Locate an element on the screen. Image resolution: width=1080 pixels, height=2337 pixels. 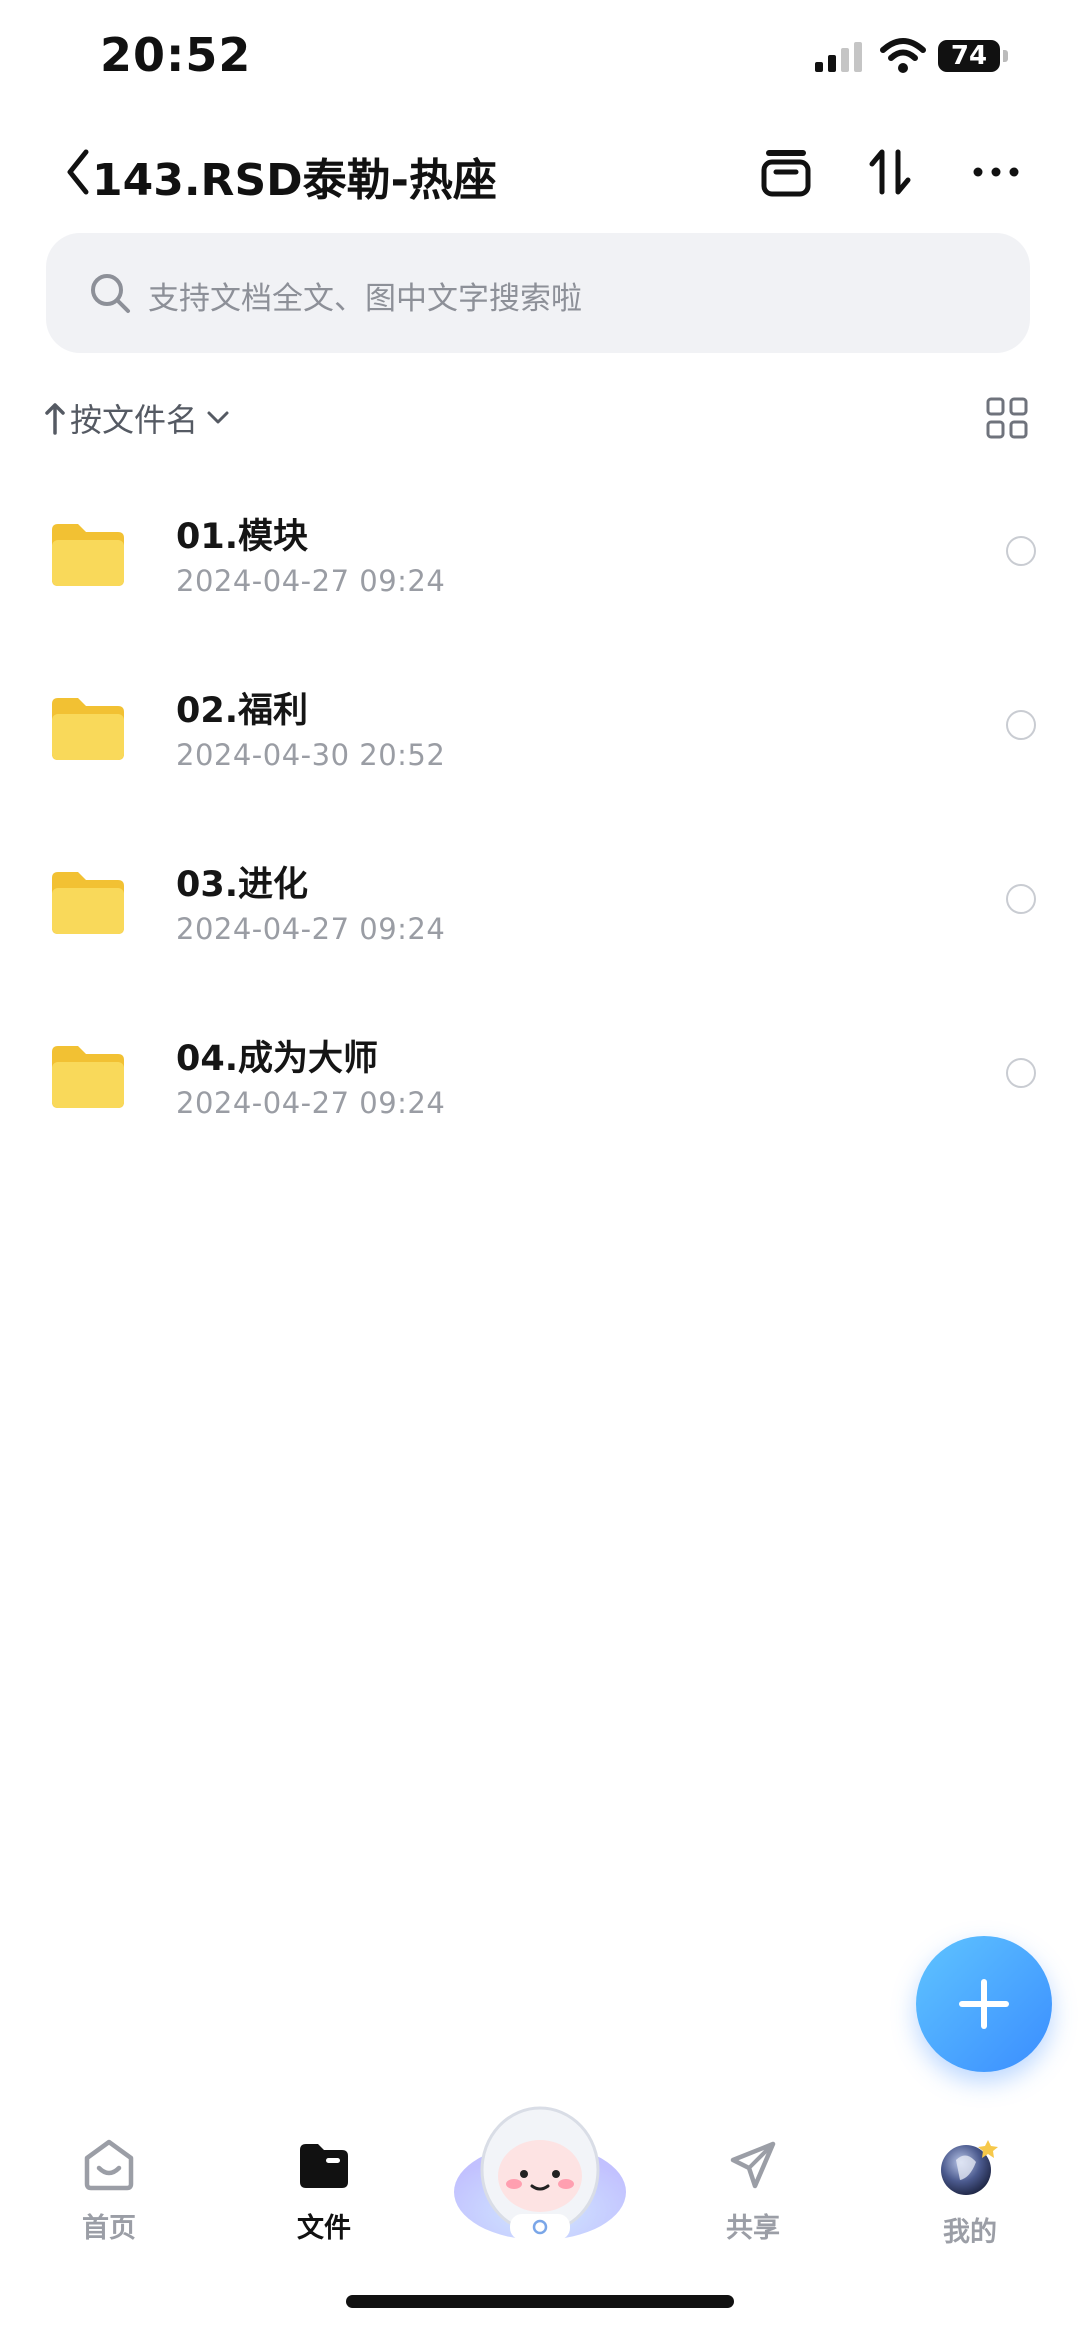
bottom-tab-bar: 首页 文件 共享 我的 is located at coordinates (540, 2170).